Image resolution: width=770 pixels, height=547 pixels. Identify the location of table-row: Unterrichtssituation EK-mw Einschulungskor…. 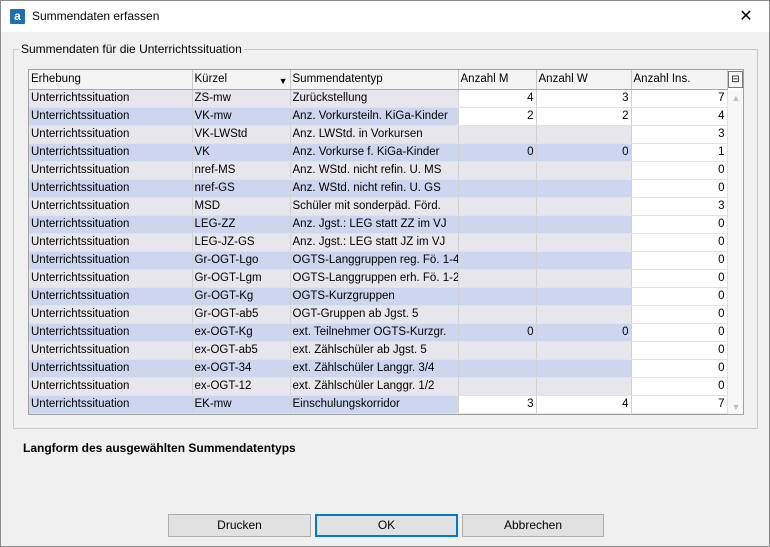
(378, 404).